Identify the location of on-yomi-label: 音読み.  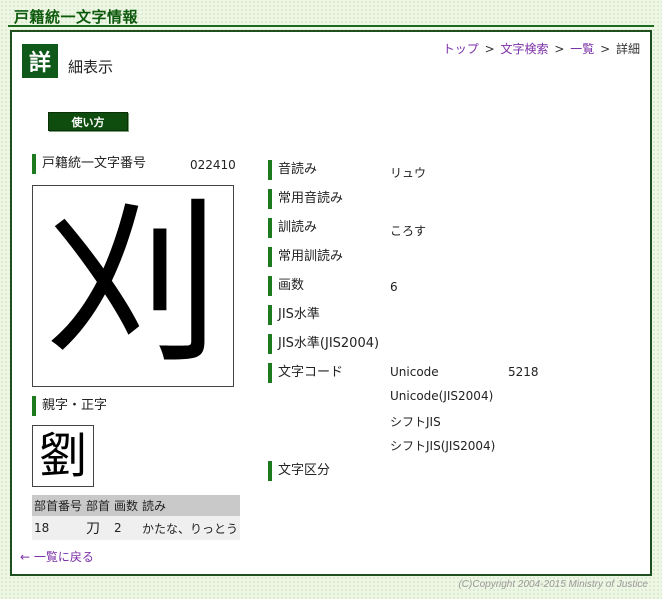
(292, 170).